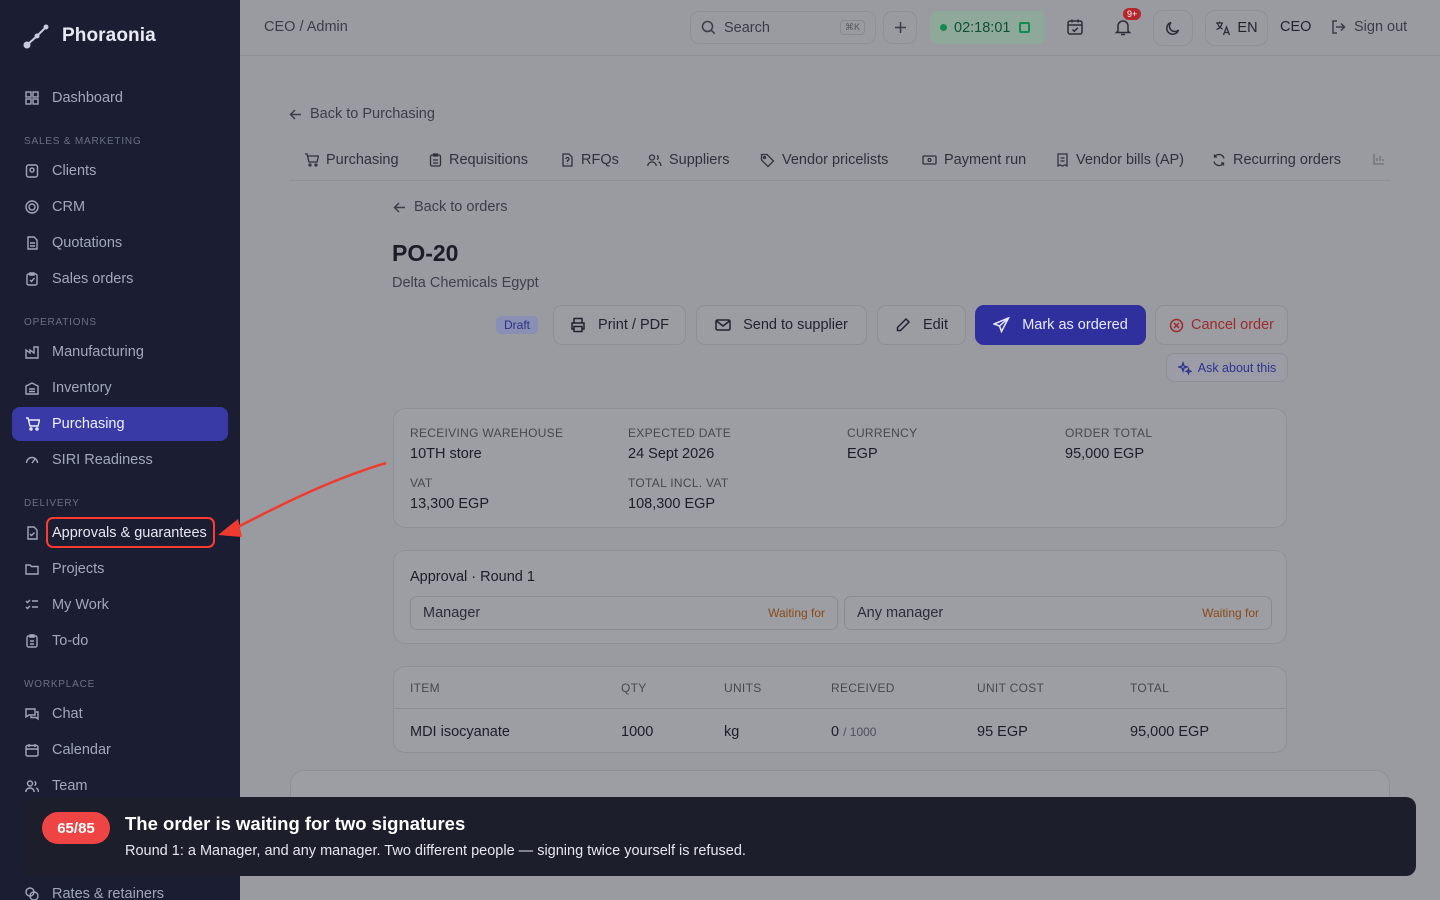 The height and width of the screenshot is (900, 1440). I want to click on time-tracker: 02:18:01, so click(987, 27).